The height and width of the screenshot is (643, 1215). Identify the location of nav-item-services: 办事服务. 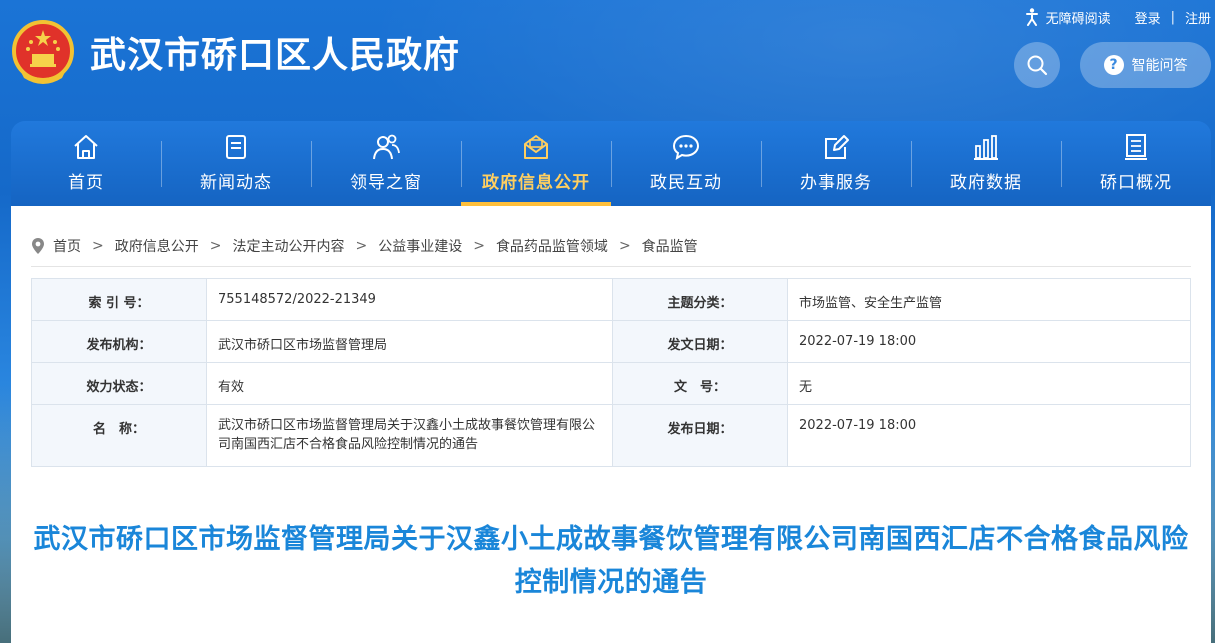
(836, 163).